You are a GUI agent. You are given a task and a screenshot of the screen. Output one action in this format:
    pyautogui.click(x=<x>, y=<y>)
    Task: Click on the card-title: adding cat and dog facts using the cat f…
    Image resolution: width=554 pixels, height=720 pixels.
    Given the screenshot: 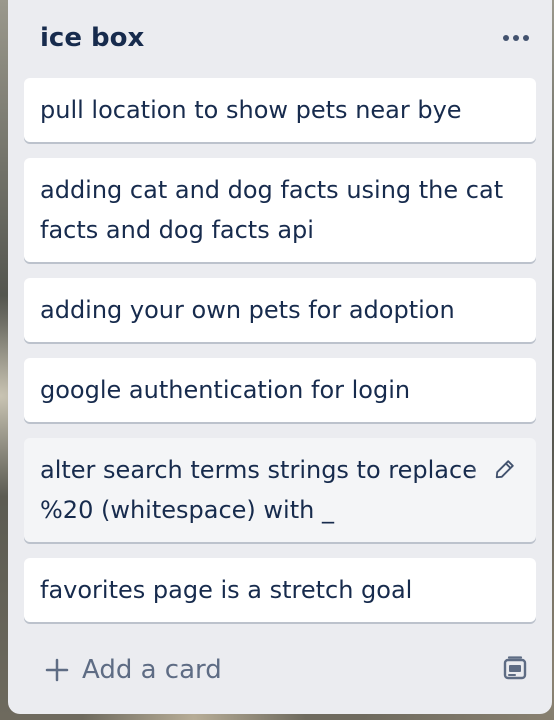 What is the action you would take?
    pyautogui.click(x=272, y=210)
    